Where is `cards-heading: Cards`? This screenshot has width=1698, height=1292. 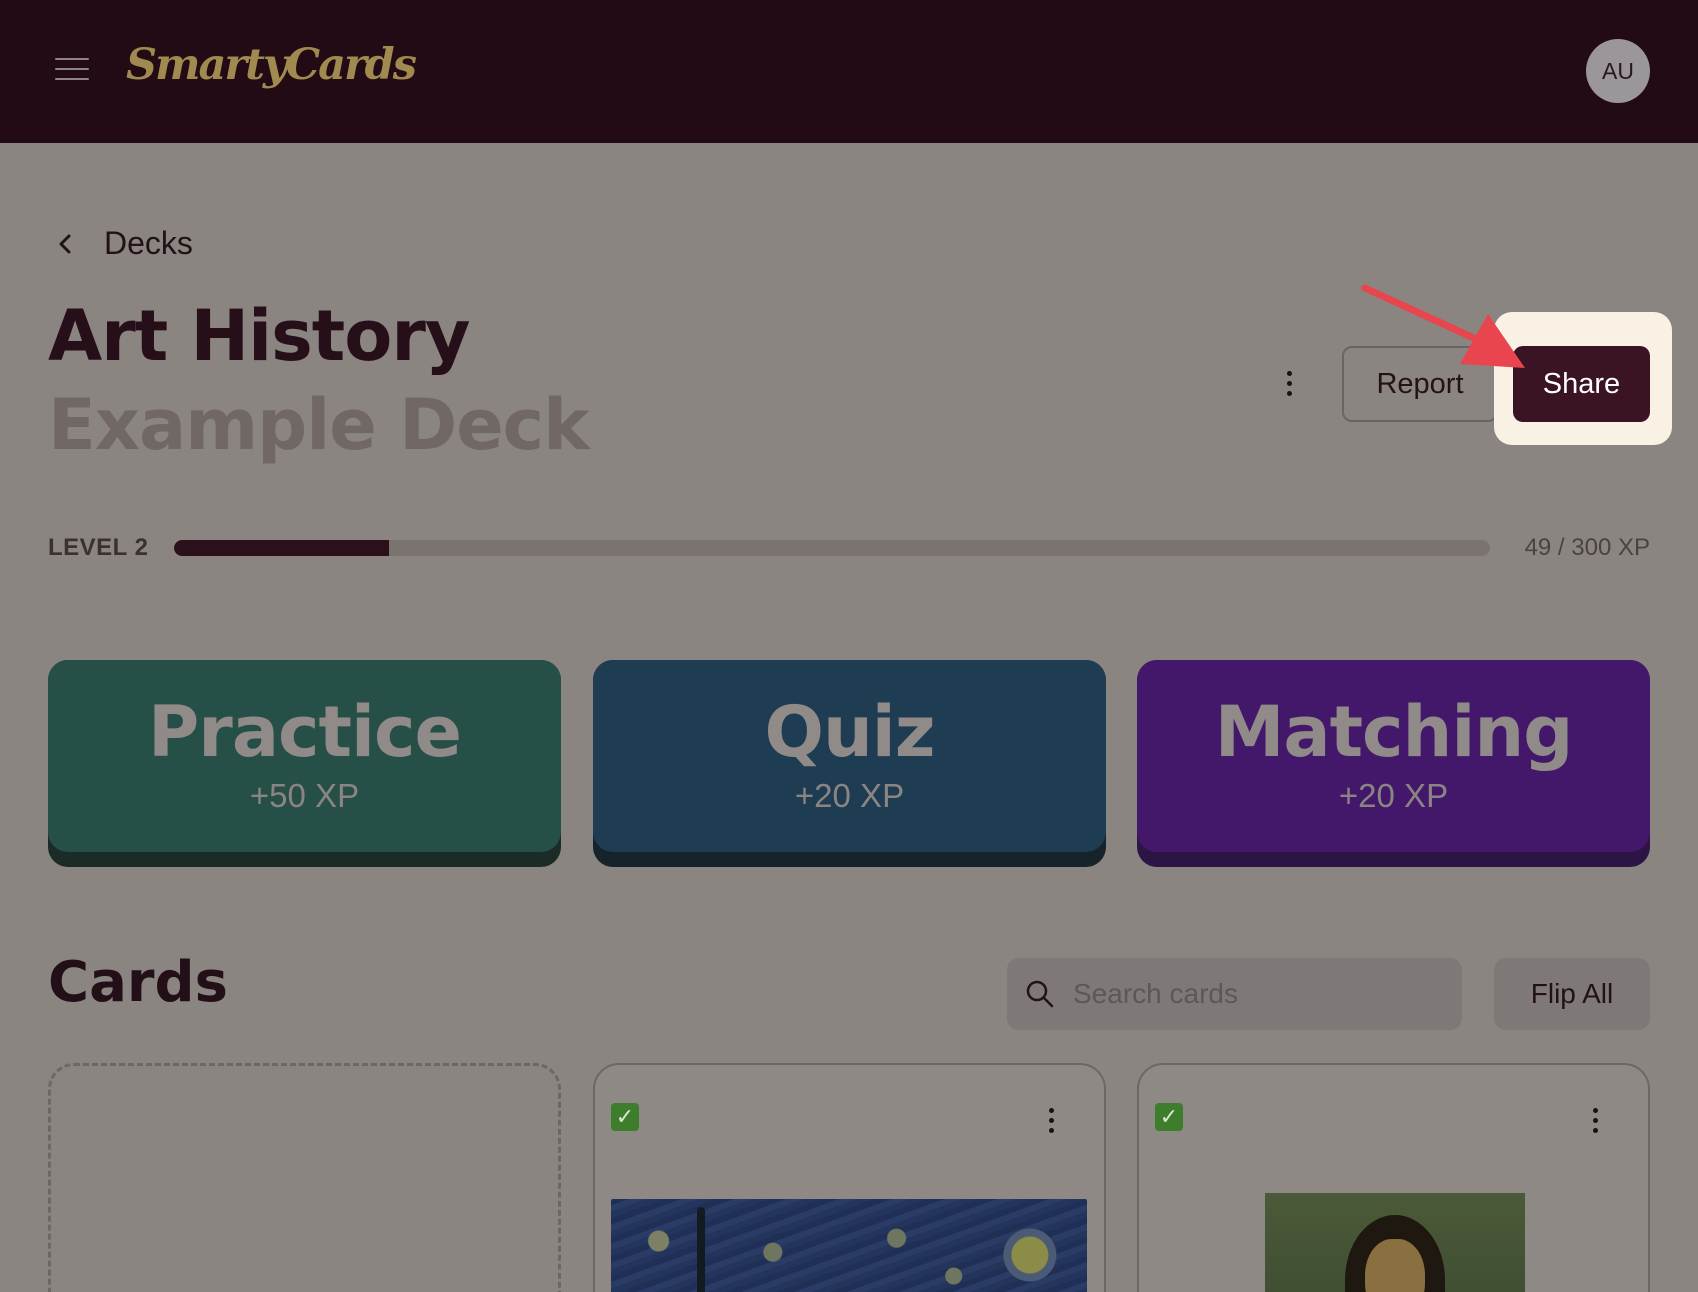
cards-heading: Cards is located at coordinates (138, 982).